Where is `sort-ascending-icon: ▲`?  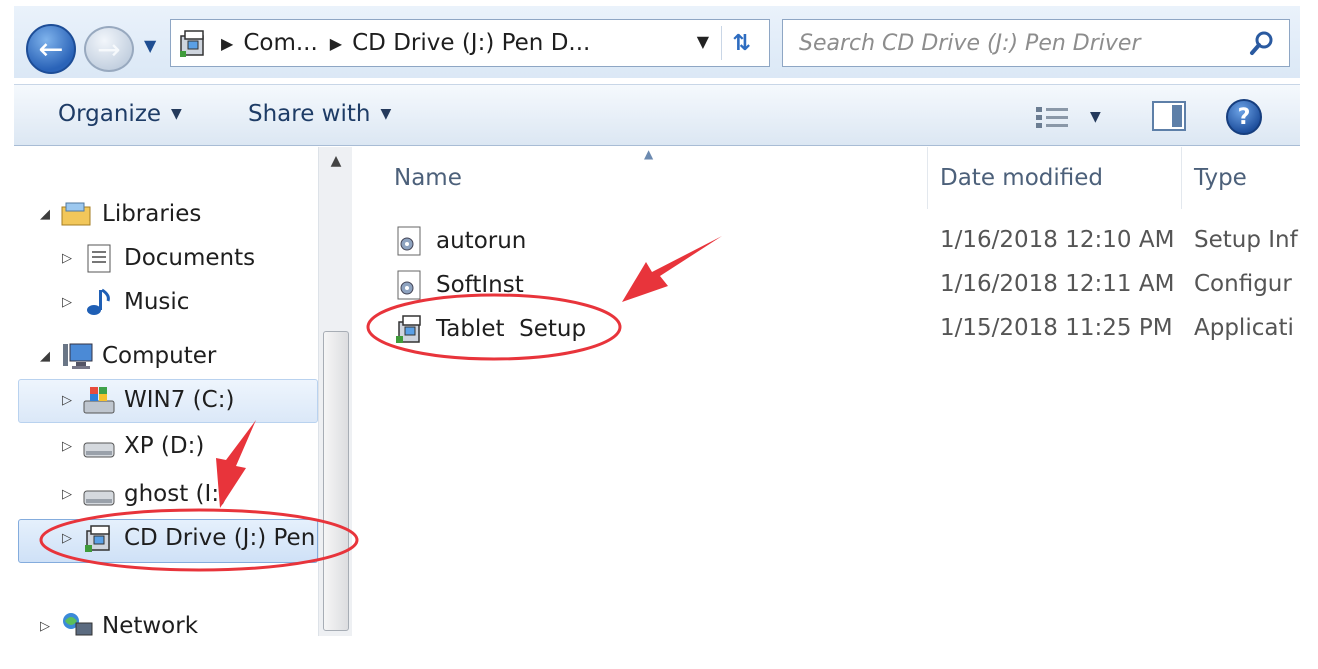 sort-ascending-icon: ▲ is located at coordinates (649, 154).